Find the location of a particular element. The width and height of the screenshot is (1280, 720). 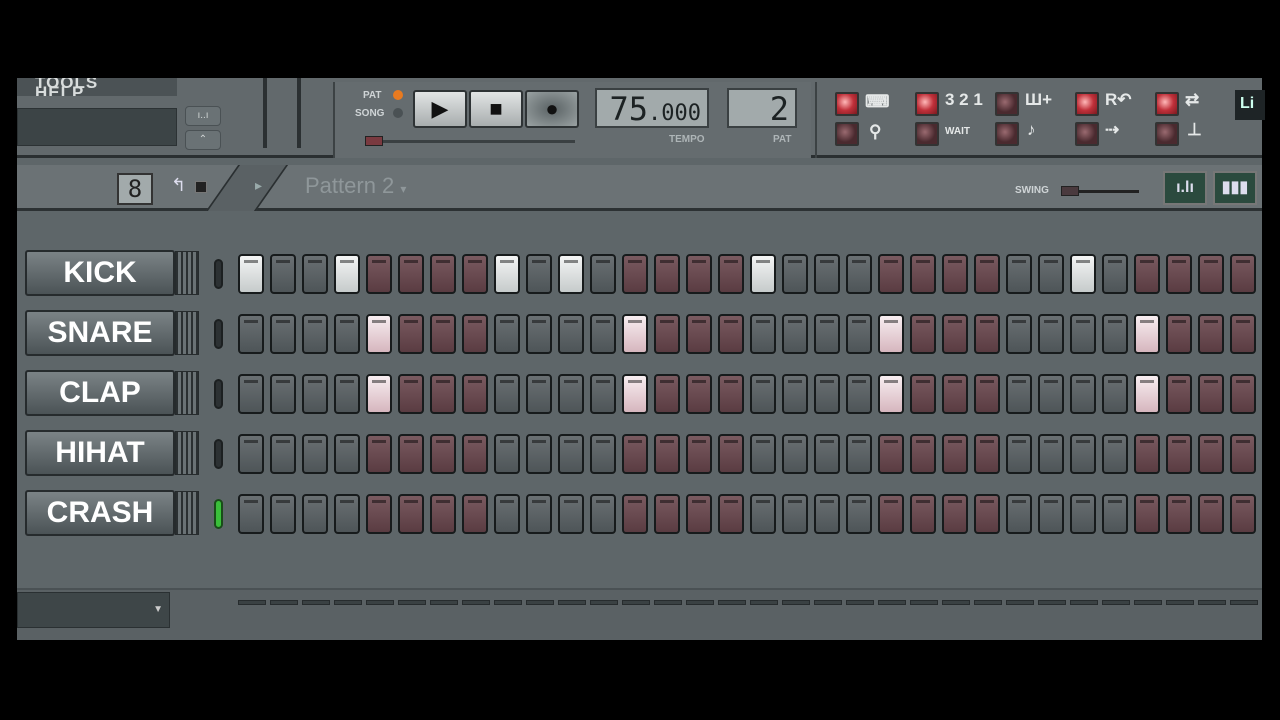

step-through-toggle is located at coordinates (1087, 134).